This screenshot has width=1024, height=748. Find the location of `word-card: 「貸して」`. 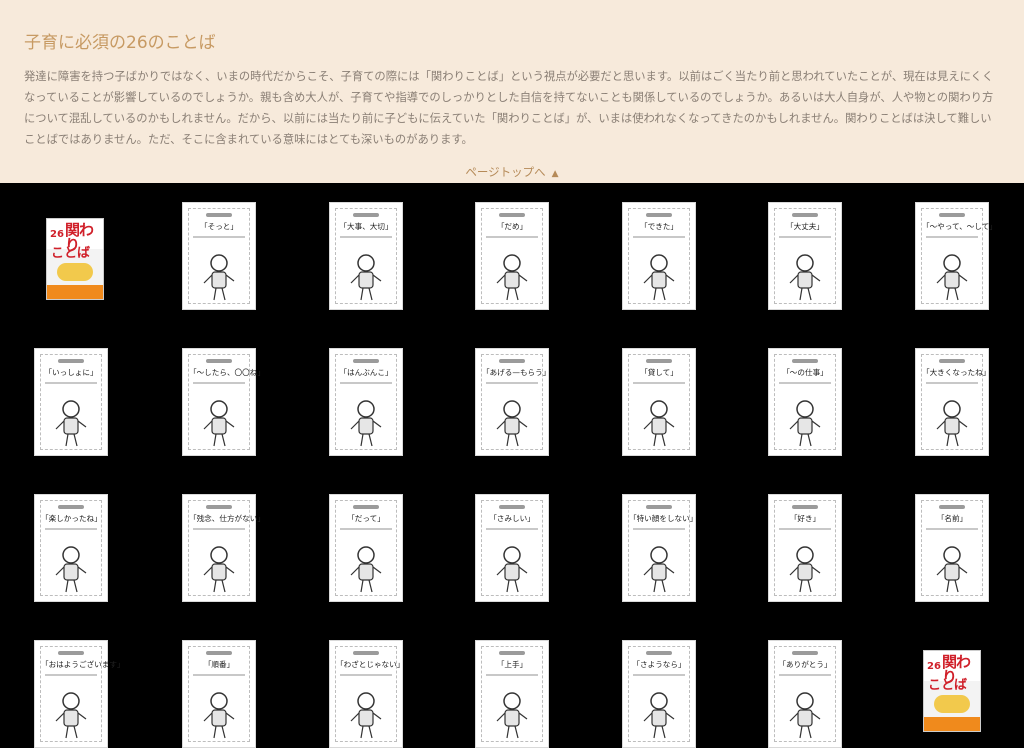

word-card: 「貸して」 is located at coordinates (659, 402).